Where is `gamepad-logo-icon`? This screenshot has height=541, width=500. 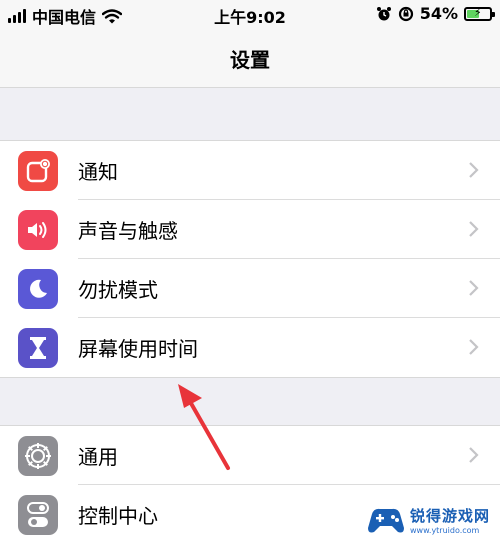 gamepad-logo-icon is located at coordinates (386, 520).